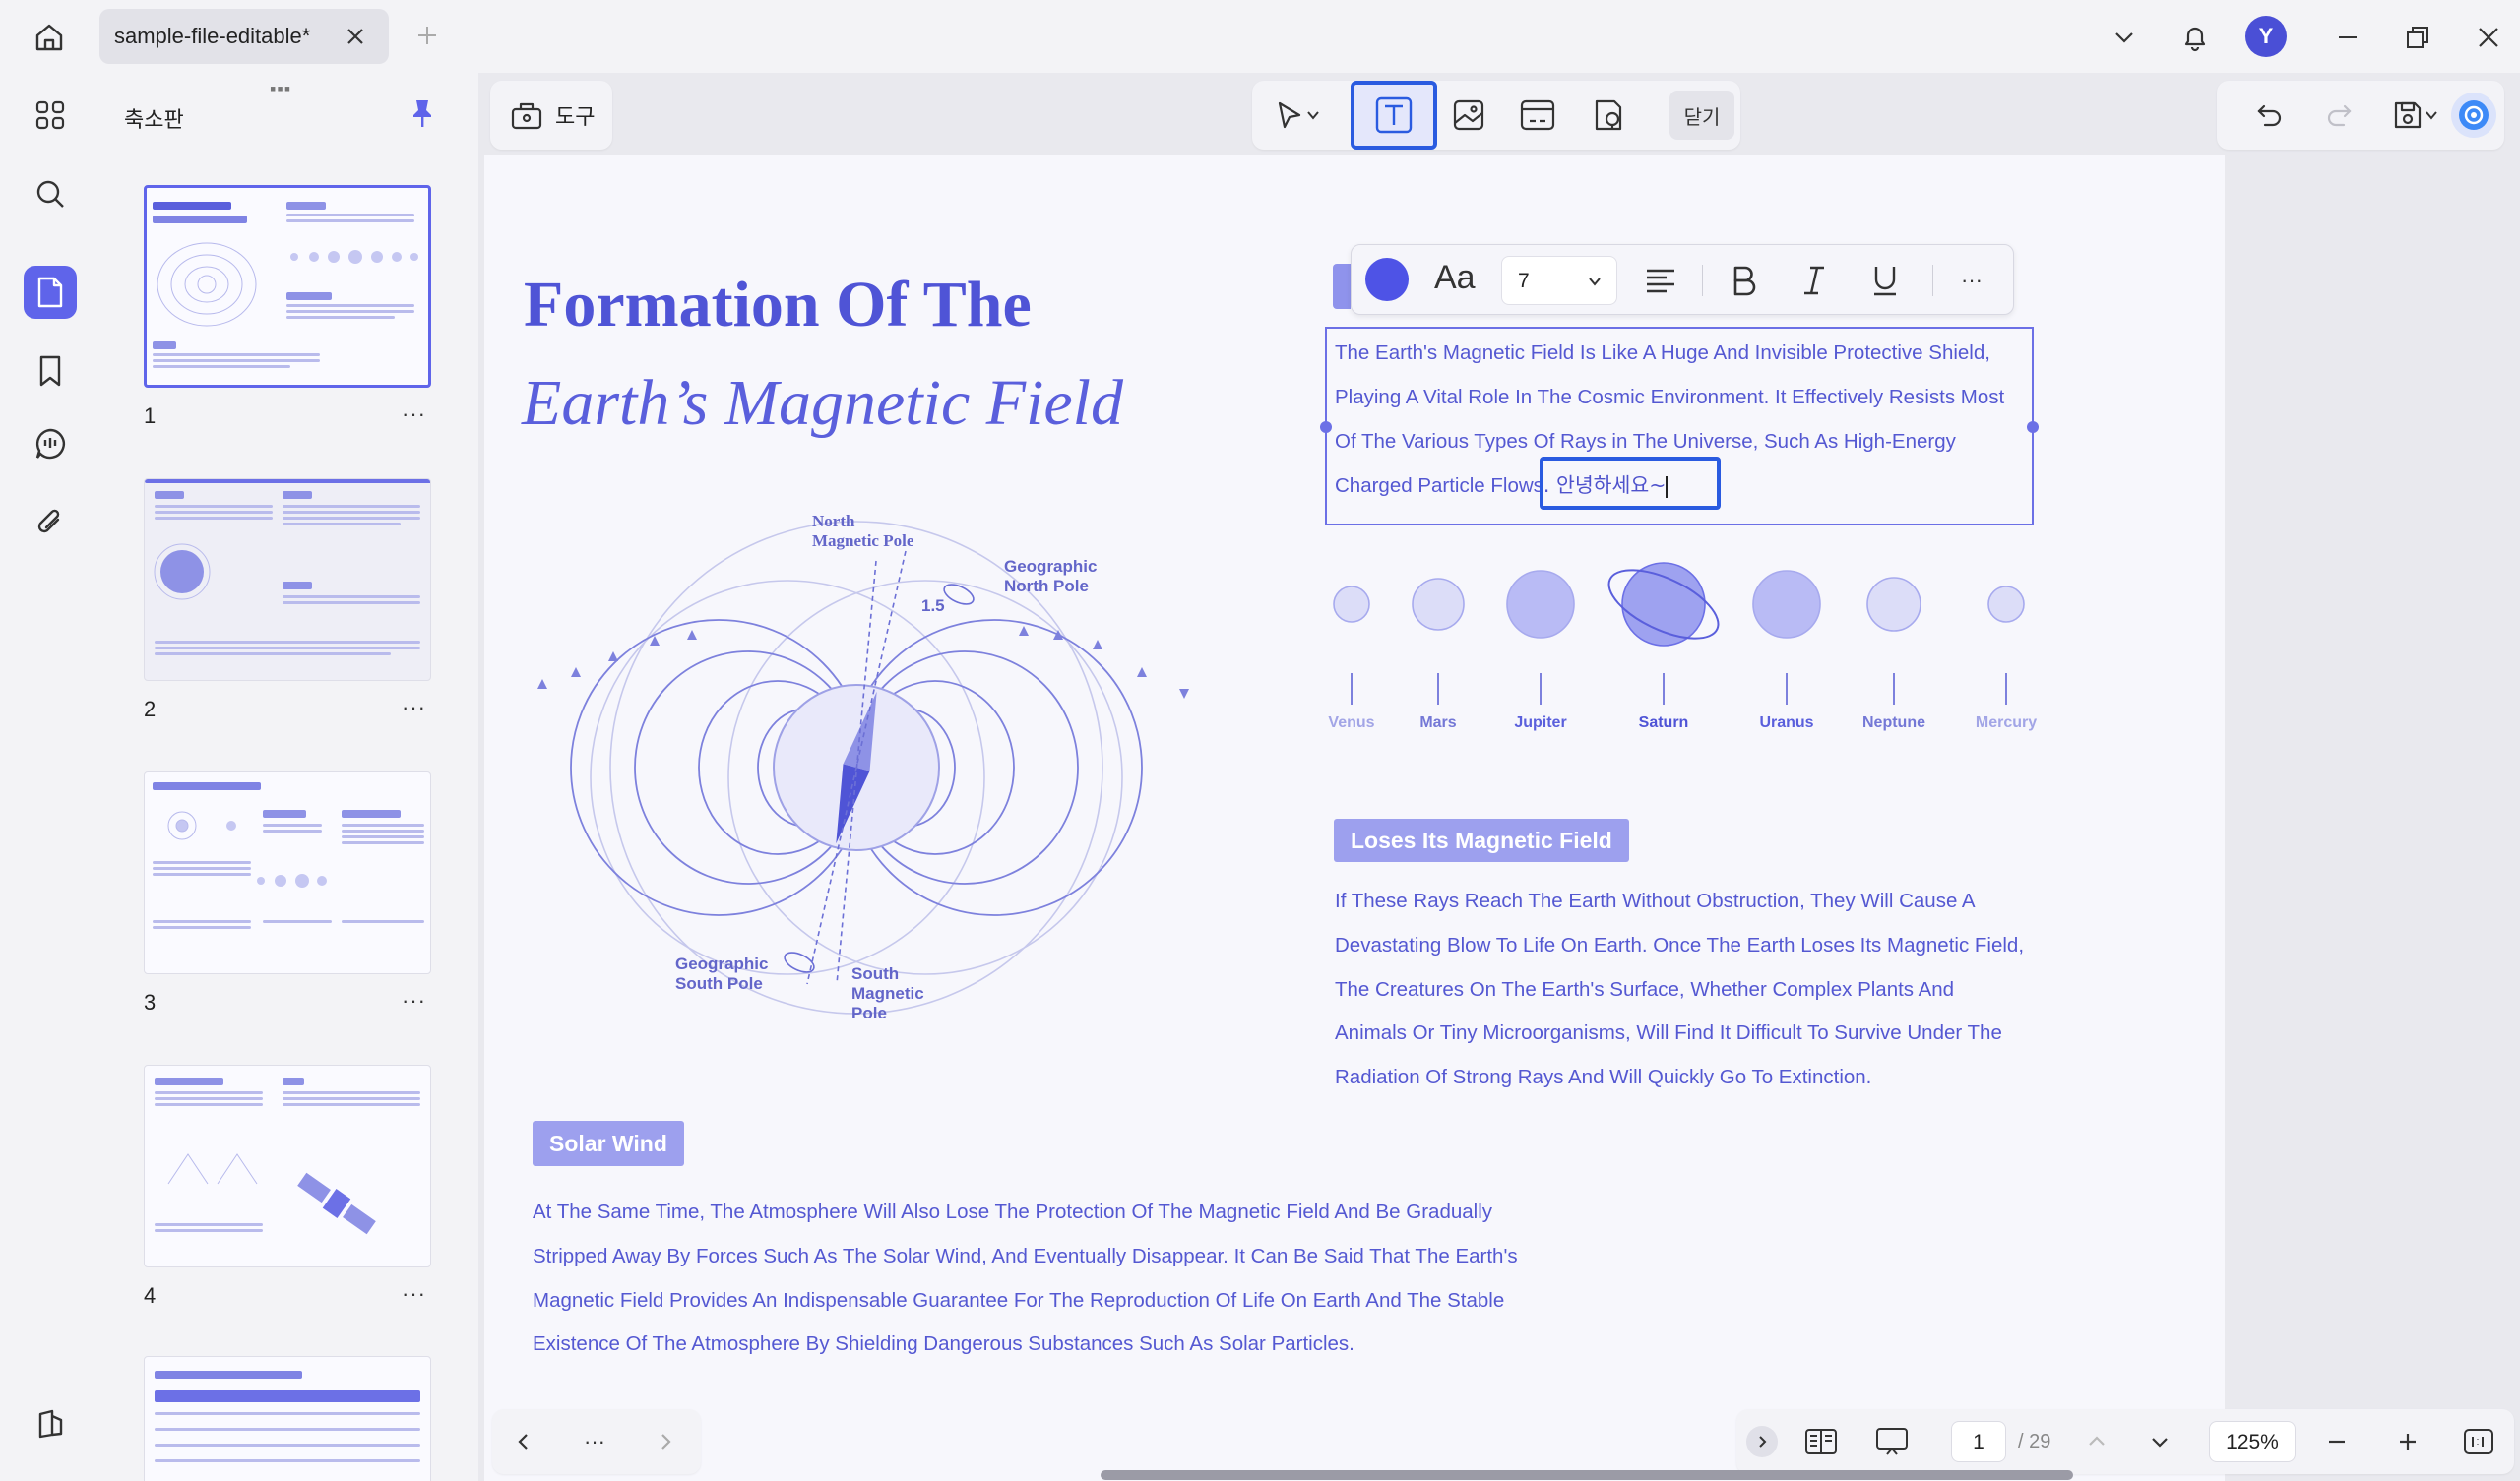  Describe the element at coordinates (1559, 280) in the screenshot. I see `font-size-select: 7` at that location.